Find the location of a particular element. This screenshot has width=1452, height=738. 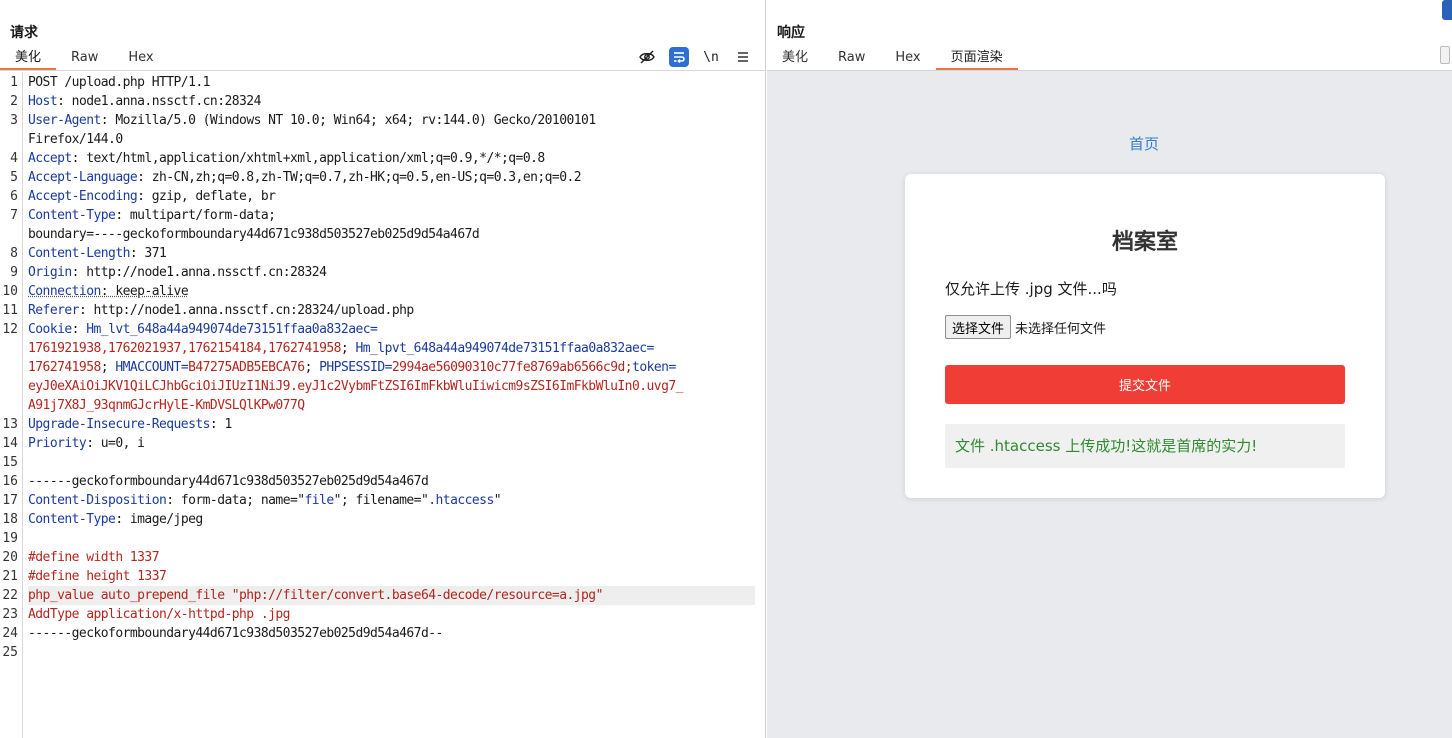

code-token: Content-Type is located at coordinates (72, 215).